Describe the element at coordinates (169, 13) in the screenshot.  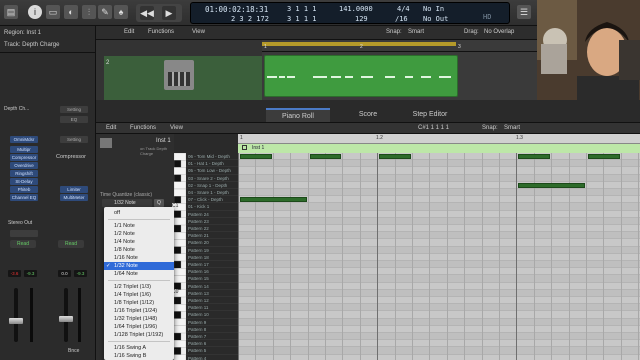
I see `play-icon: ▶` at that location.